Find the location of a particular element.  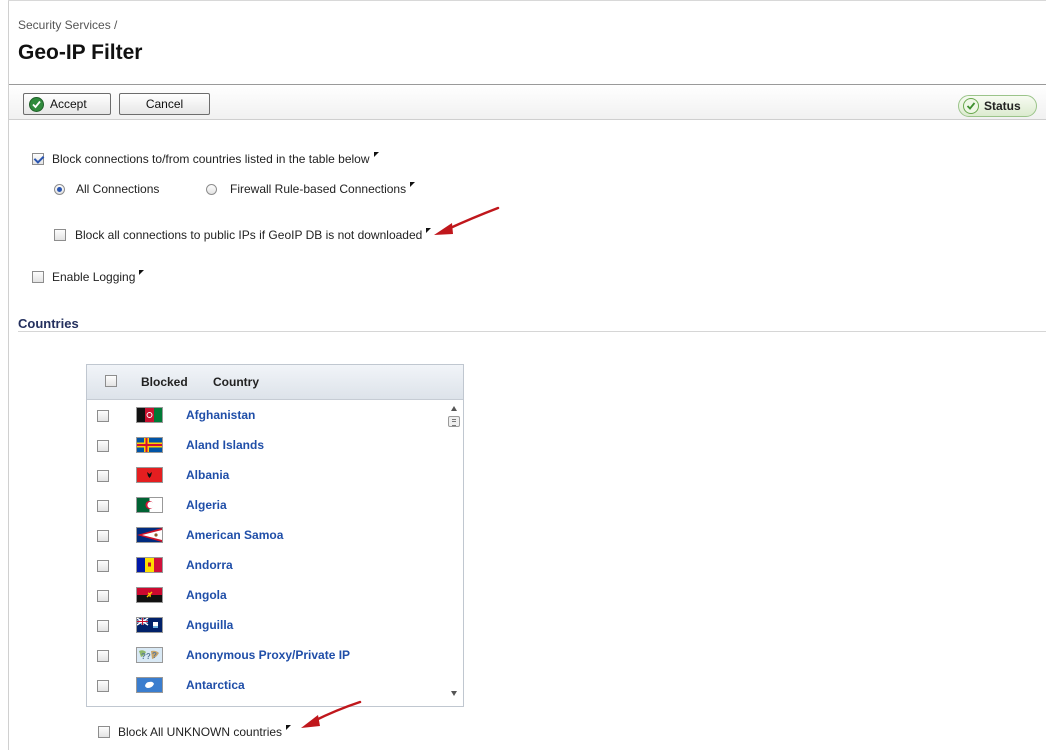

countries-section-title: Countries is located at coordinates (48, 323).